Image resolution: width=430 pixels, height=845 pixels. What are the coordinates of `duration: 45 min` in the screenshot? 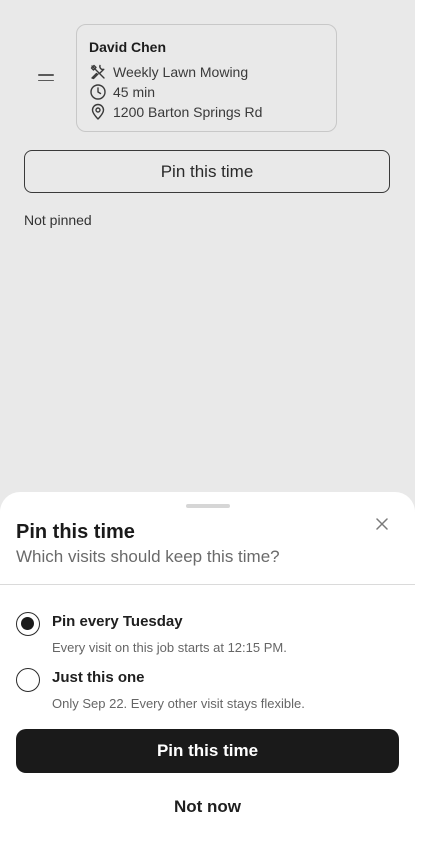 It's located at (134, 92).